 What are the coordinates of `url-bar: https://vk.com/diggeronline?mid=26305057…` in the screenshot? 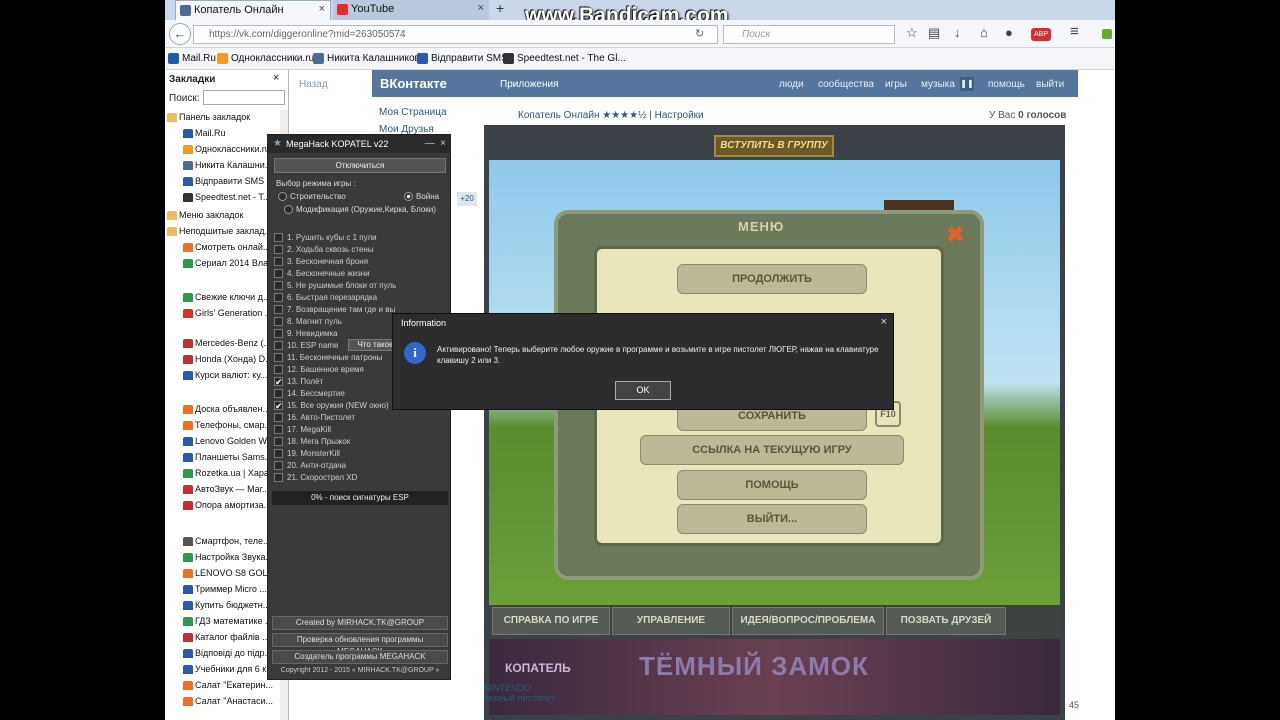 It's located at (455, 34).